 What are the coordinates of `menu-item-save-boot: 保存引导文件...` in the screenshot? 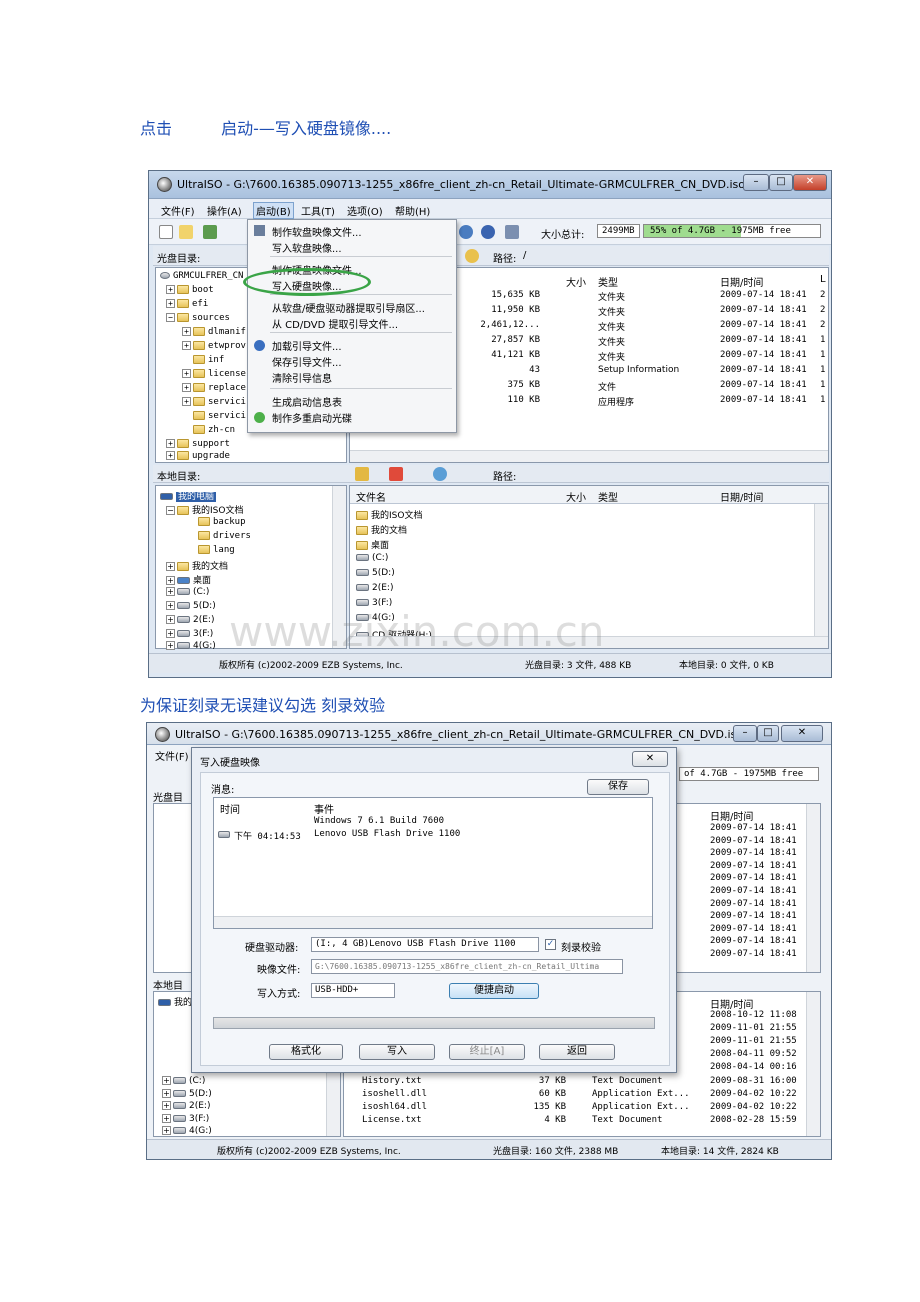 It's located at (307, 361).